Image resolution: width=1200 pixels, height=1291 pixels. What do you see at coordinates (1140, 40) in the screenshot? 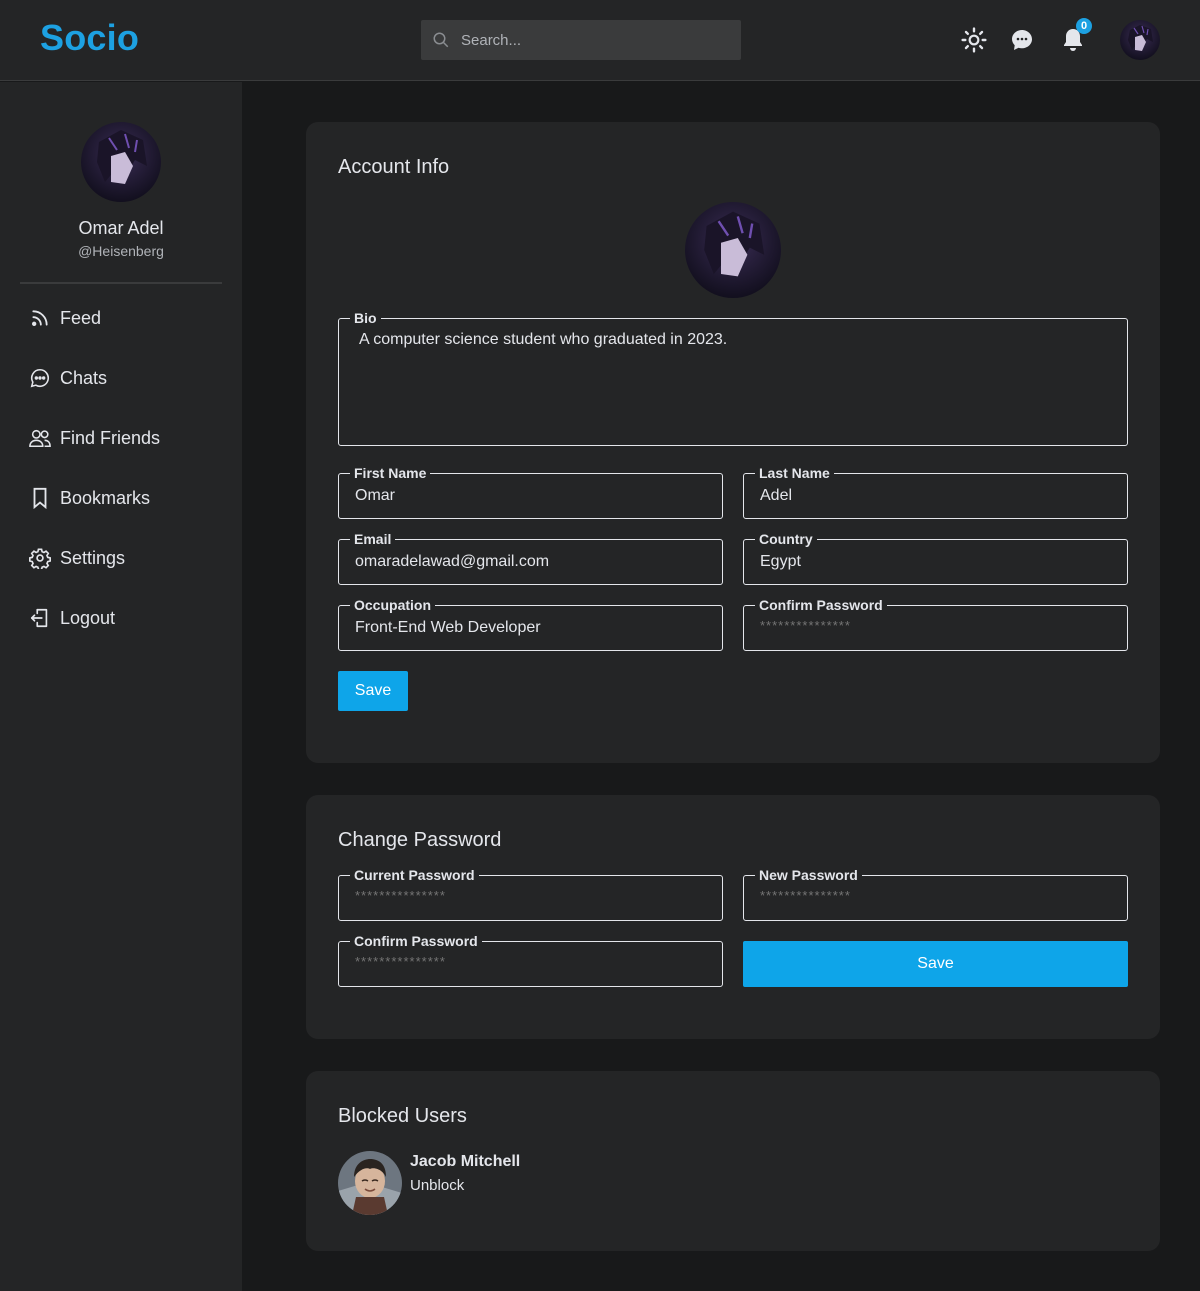
I see `header-avatar` at bounding box center [1140, 40].